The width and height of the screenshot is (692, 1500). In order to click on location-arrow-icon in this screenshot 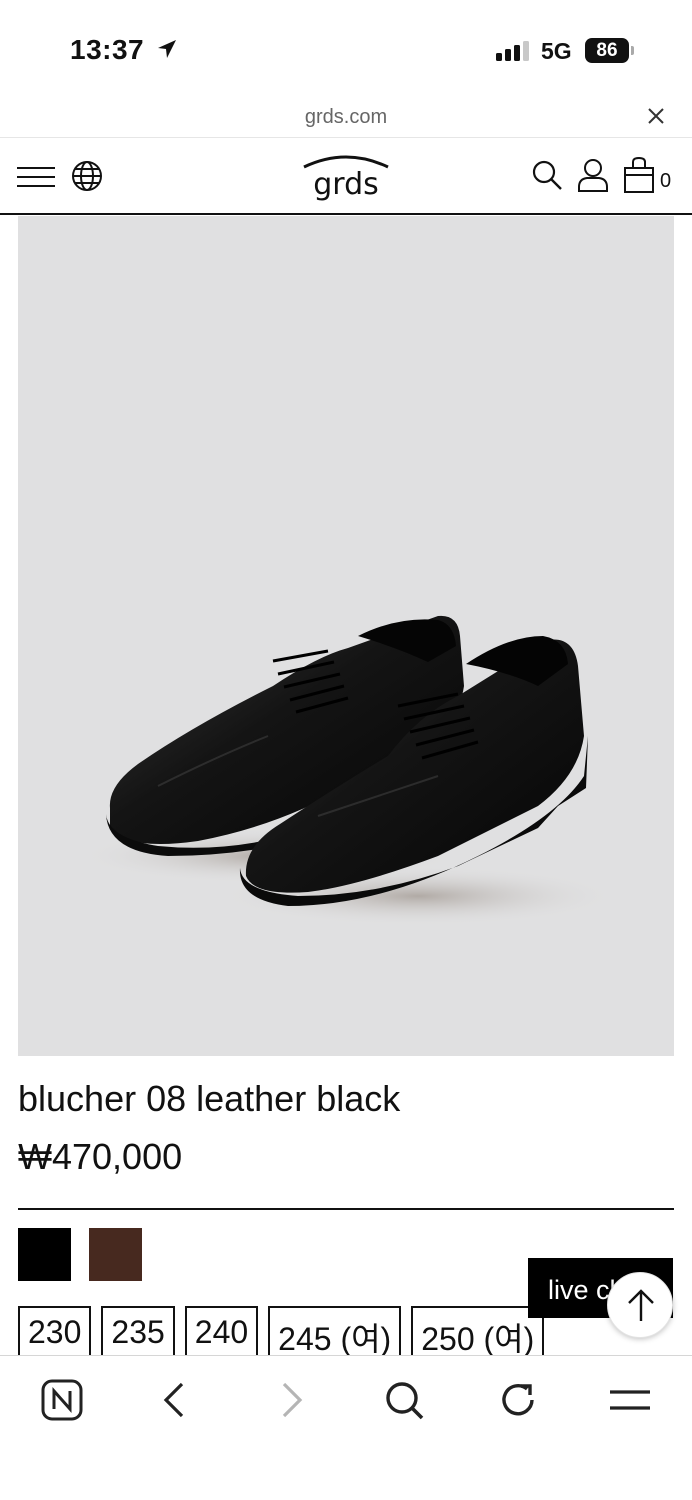, I will do `click(167, 49)`.